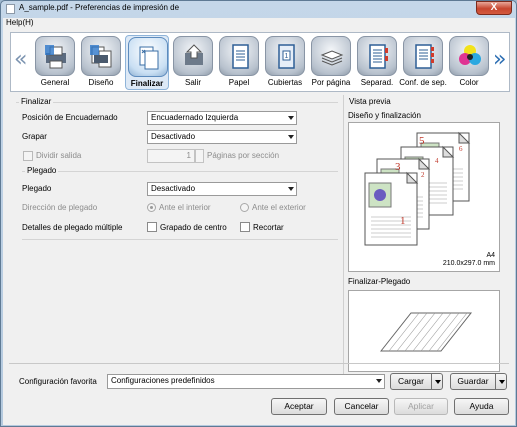 Image resolution: width=517 pixels, height=427 pixels. I want to click on page-number-4: 4, so click(437, 161).